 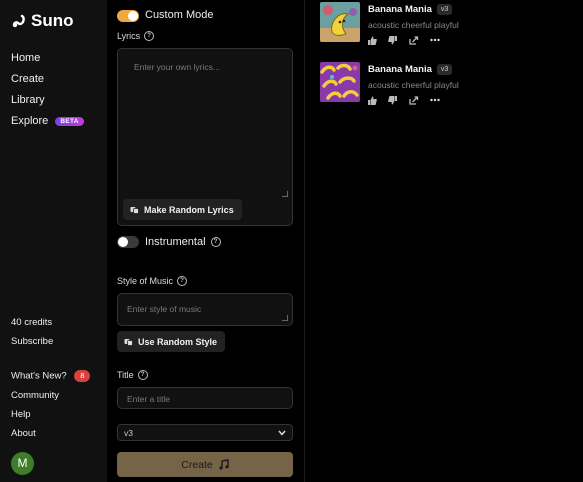 I want to click on custom-mode-text: Custom Mode, so click(x=179, y=15).